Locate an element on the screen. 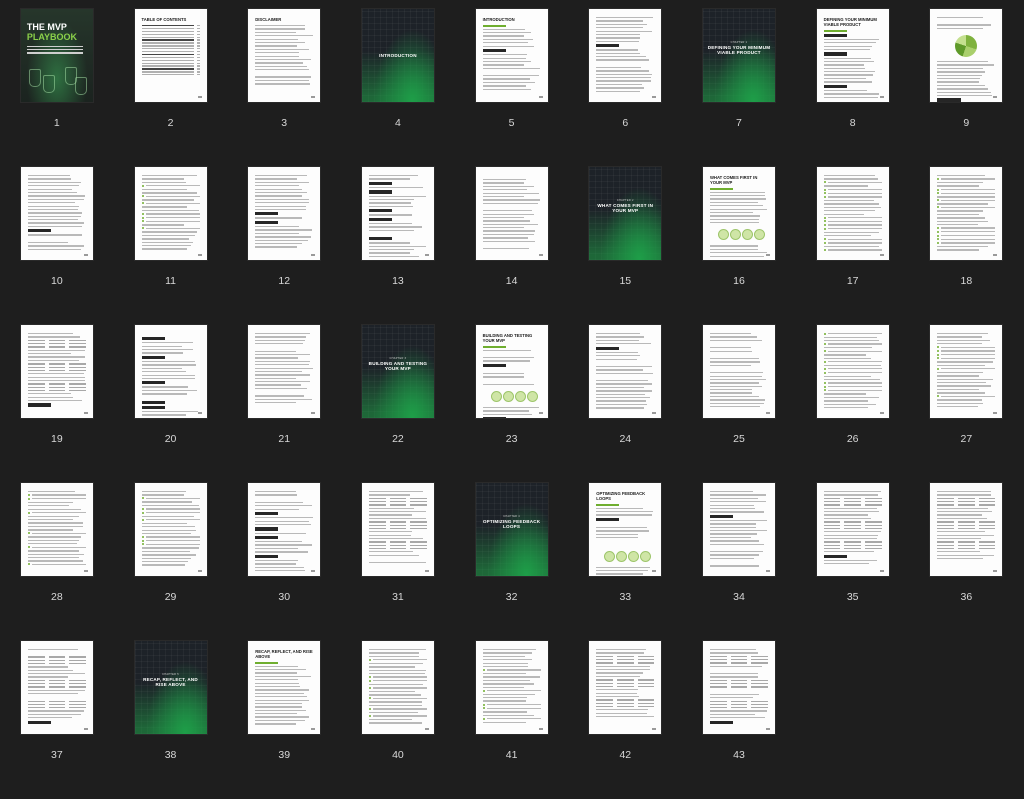  page-thumbnail-item: 9 is located at coordinates (967, 88).